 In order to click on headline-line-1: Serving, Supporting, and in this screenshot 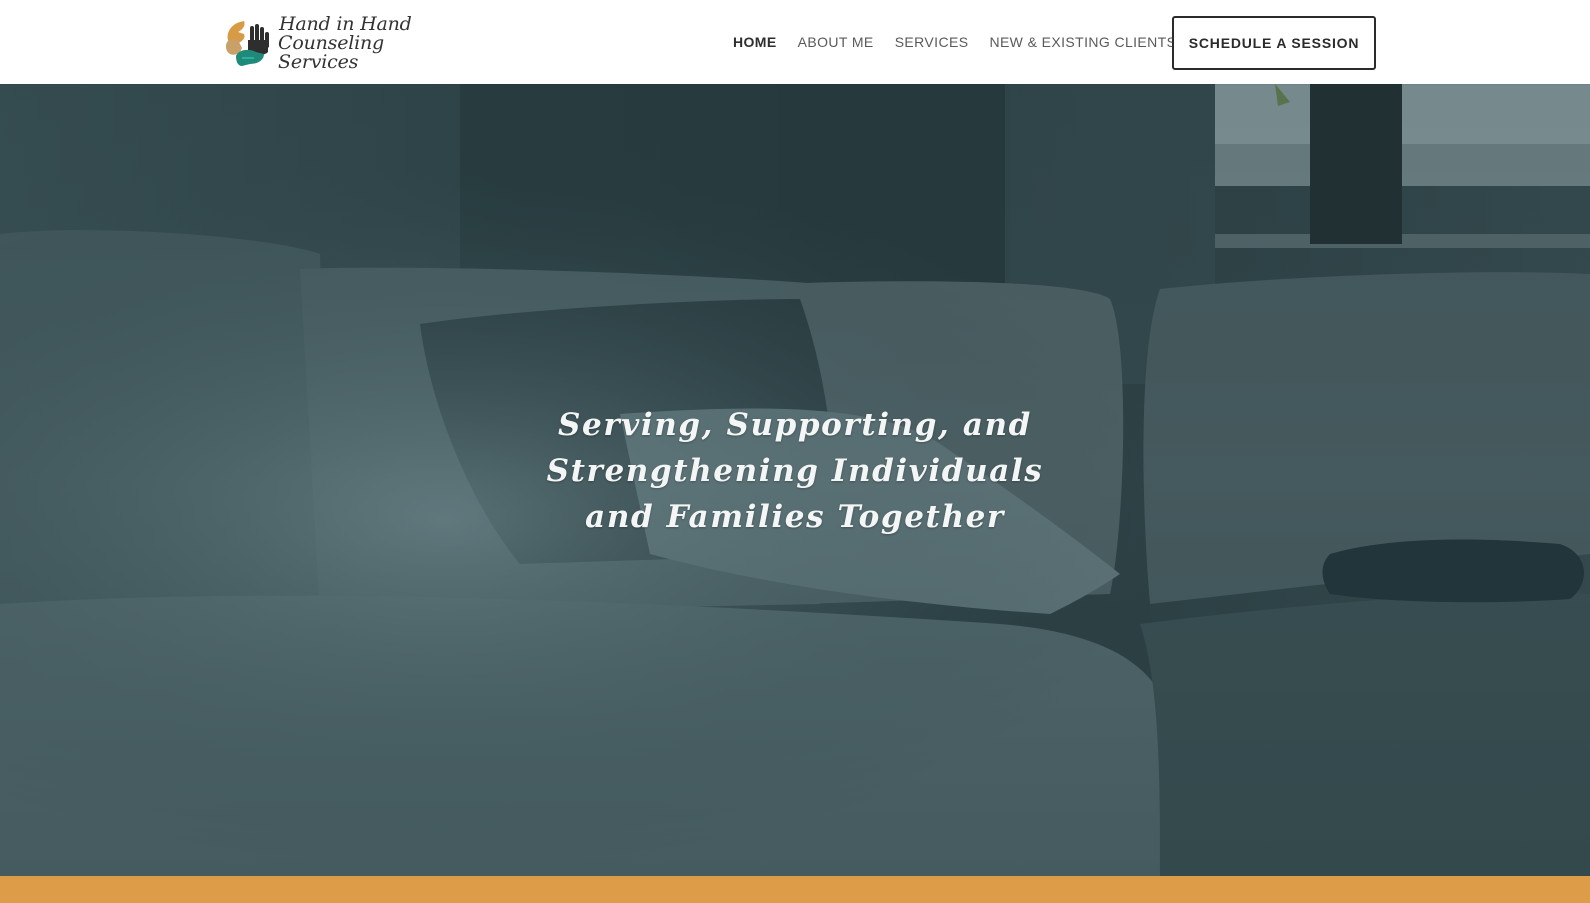, I will do `click(795, 425)`.